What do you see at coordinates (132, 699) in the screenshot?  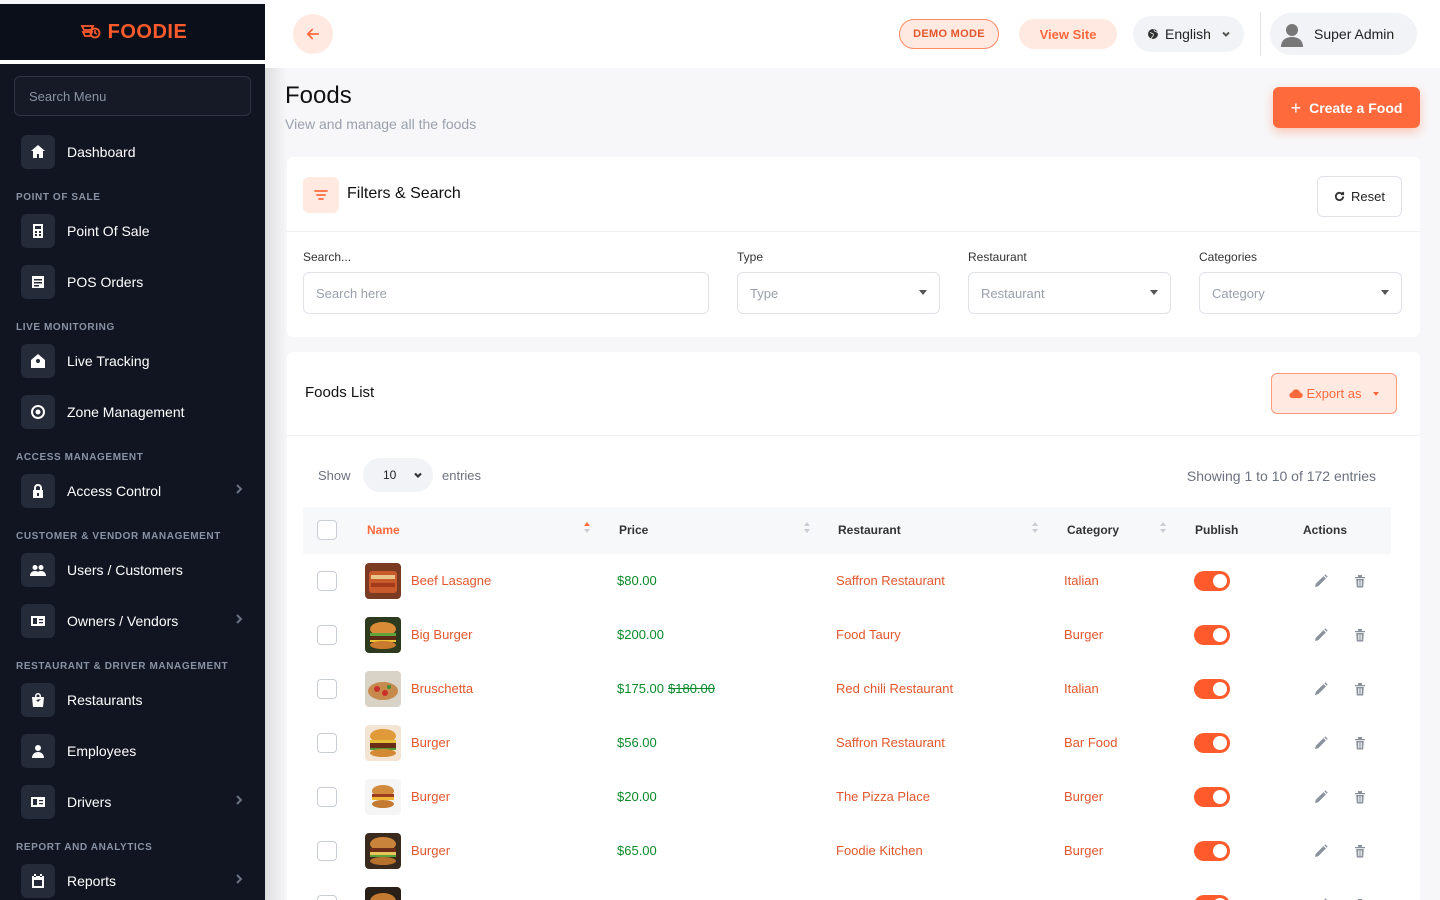 I see `sidebar-item-restaurants: Restaurants` at bounding box center [132, 699].